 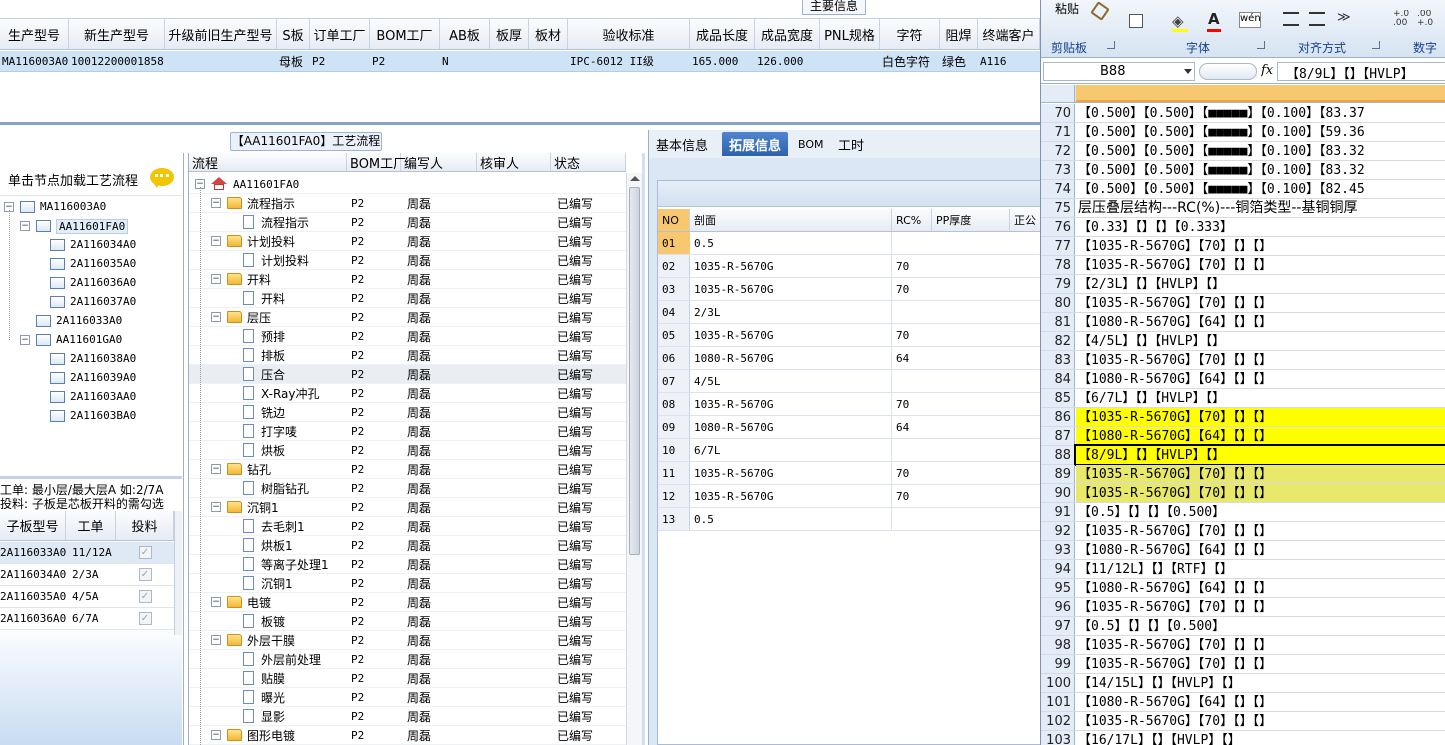 I want to click on sub-col-header: 工单, so click(x=91, y=525).